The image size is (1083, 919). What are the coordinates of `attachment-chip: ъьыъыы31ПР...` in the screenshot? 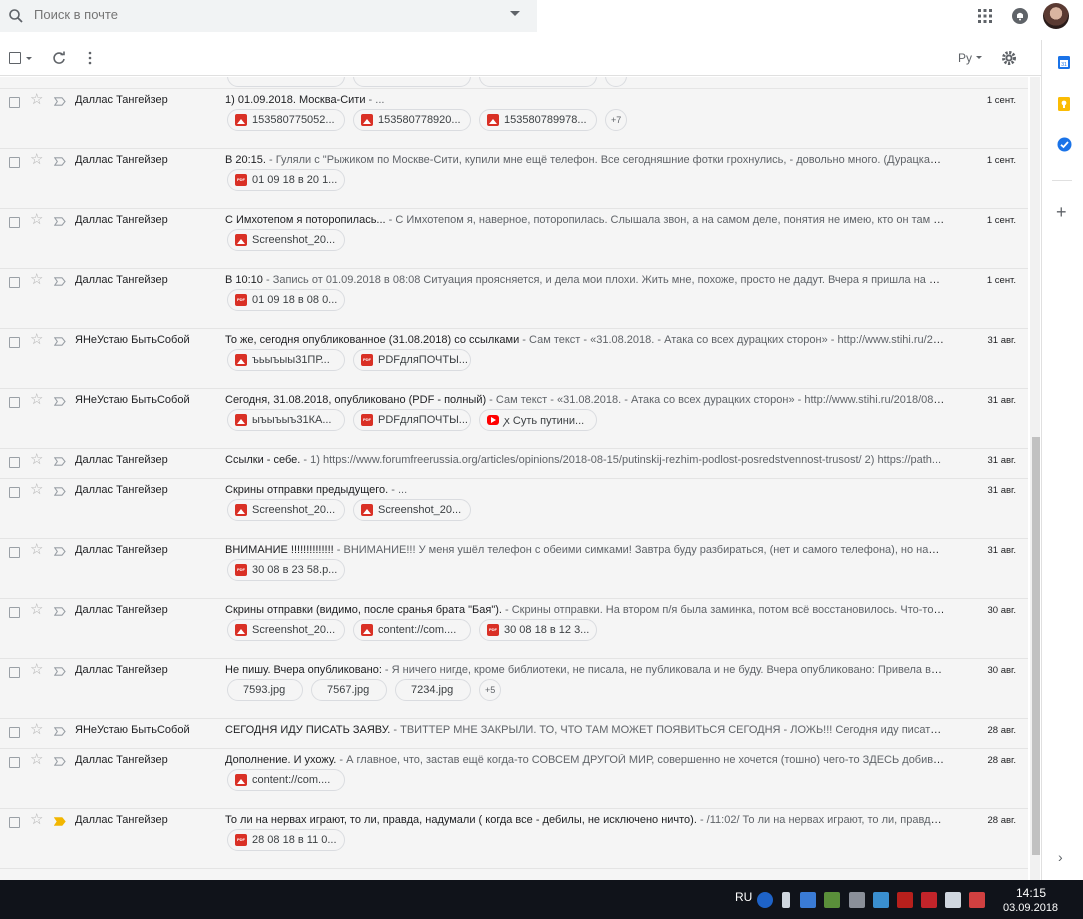 It's located at (286, 360).